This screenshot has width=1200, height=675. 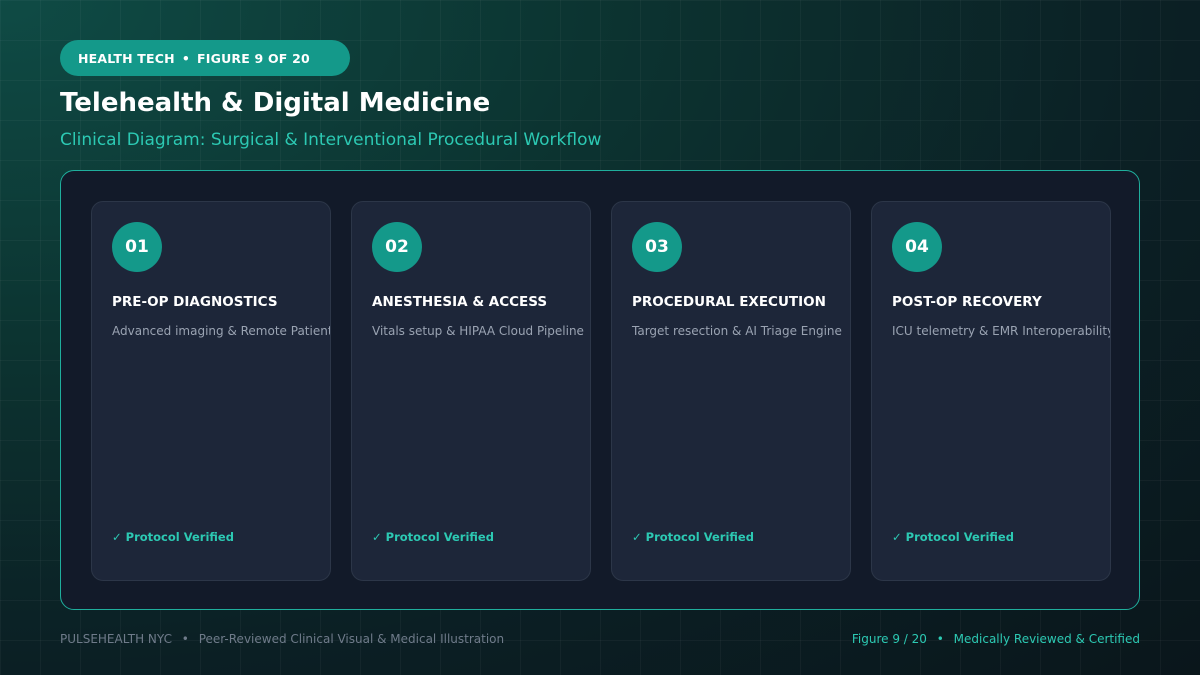 I want to click on footer-figure: Figure 9 / 20, so click(x=889, y=639).